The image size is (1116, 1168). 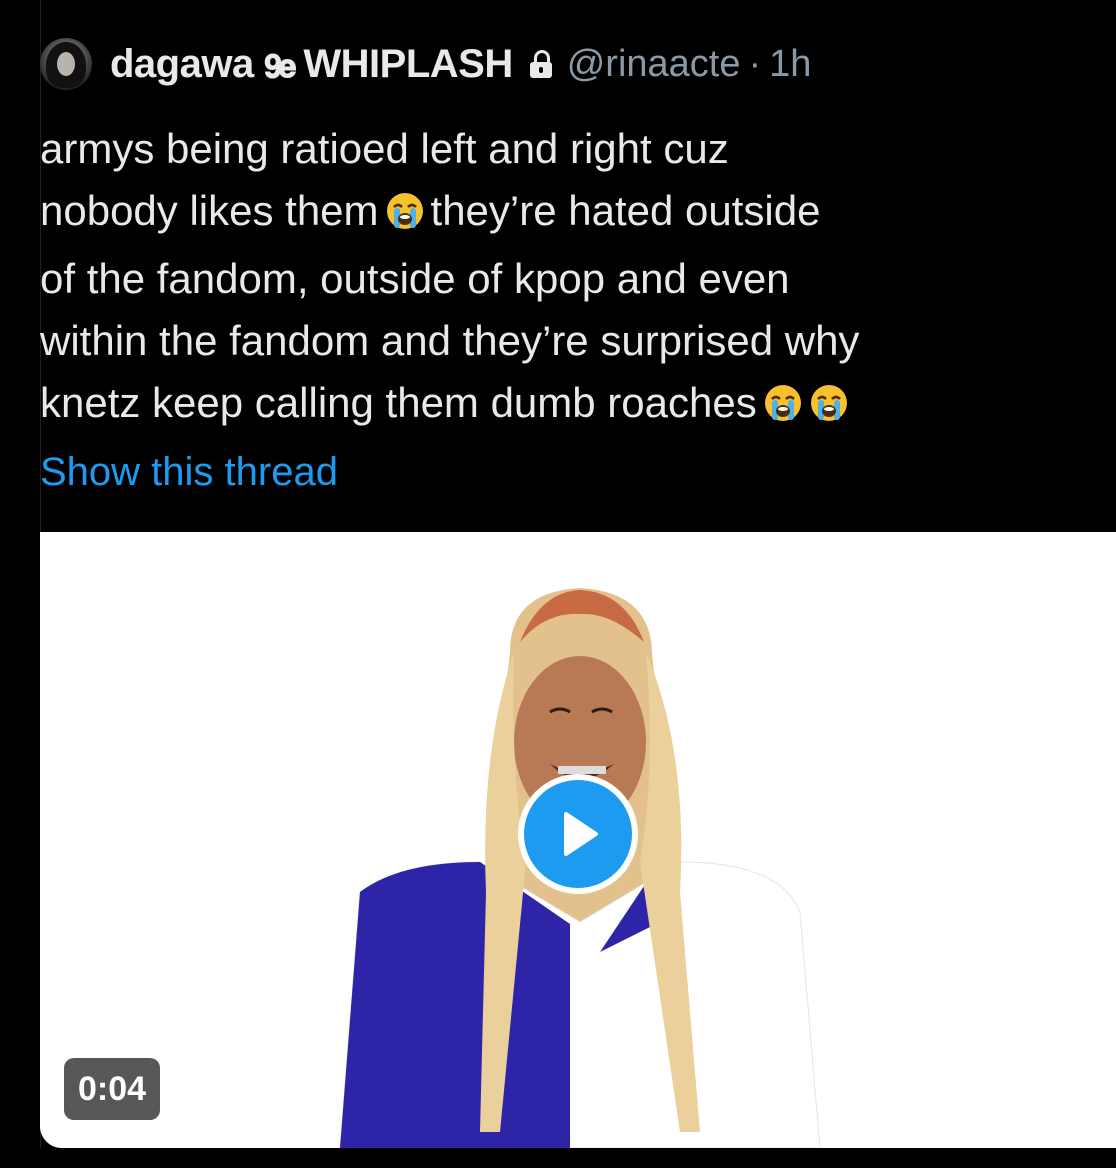 What do you see at coordinates (189, 472) in the screenshot?
I see `show-thread-link: Show this thread` at bounding box center [189, 472].